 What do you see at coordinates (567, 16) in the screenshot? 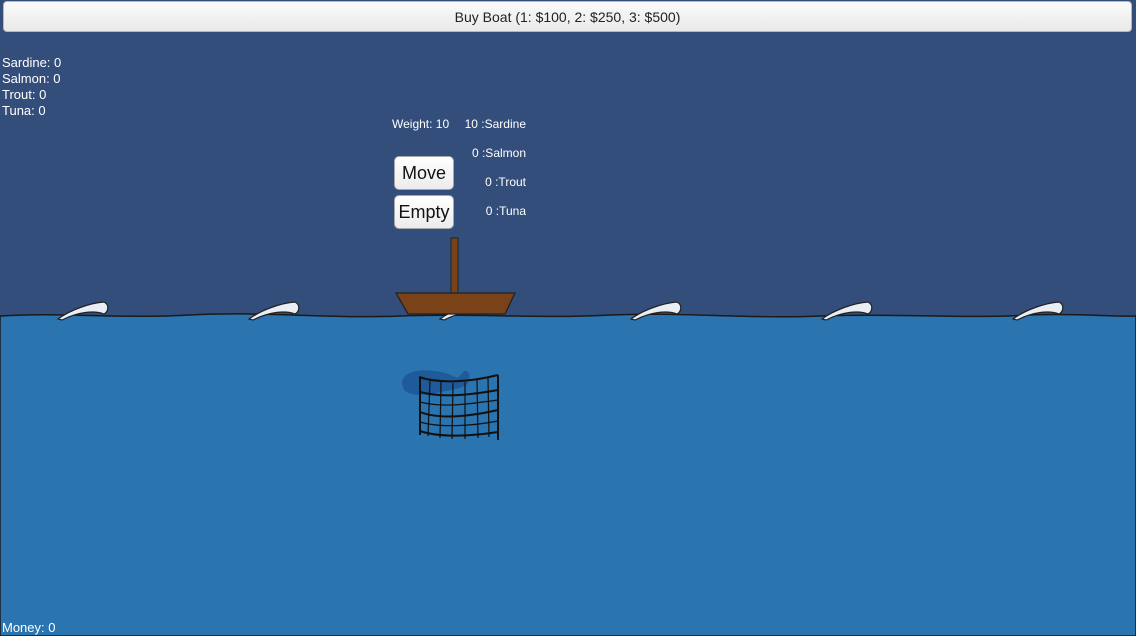
I see `buy-boat-button: Buy Boat (1: $100, 2: $250, 3: $500)` at bounding box center [567, 16].